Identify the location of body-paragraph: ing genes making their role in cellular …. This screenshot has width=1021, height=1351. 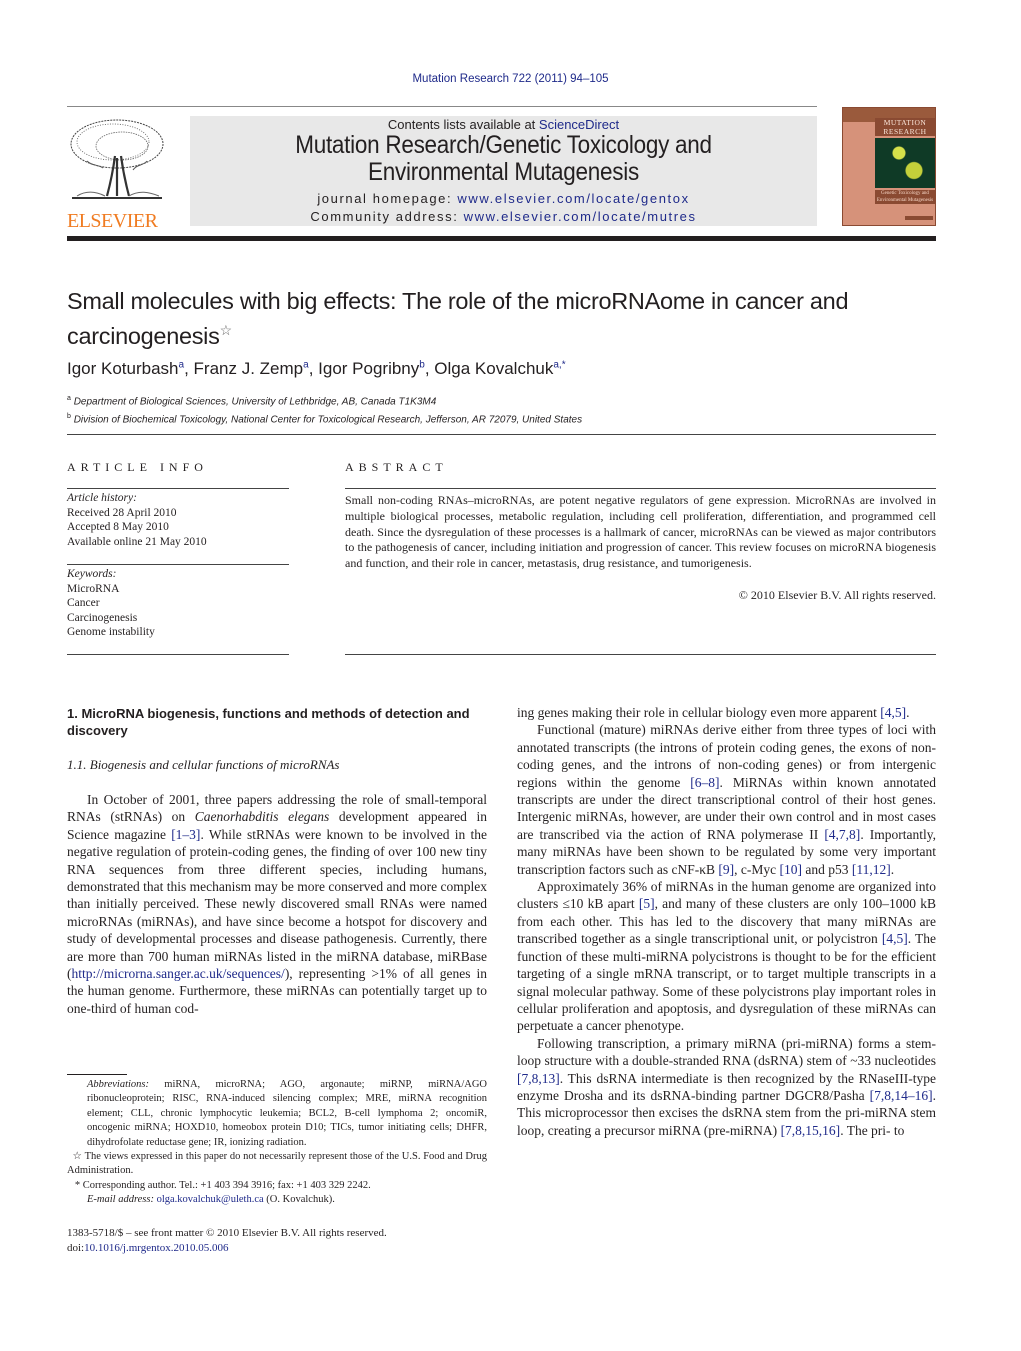
(713, 712).